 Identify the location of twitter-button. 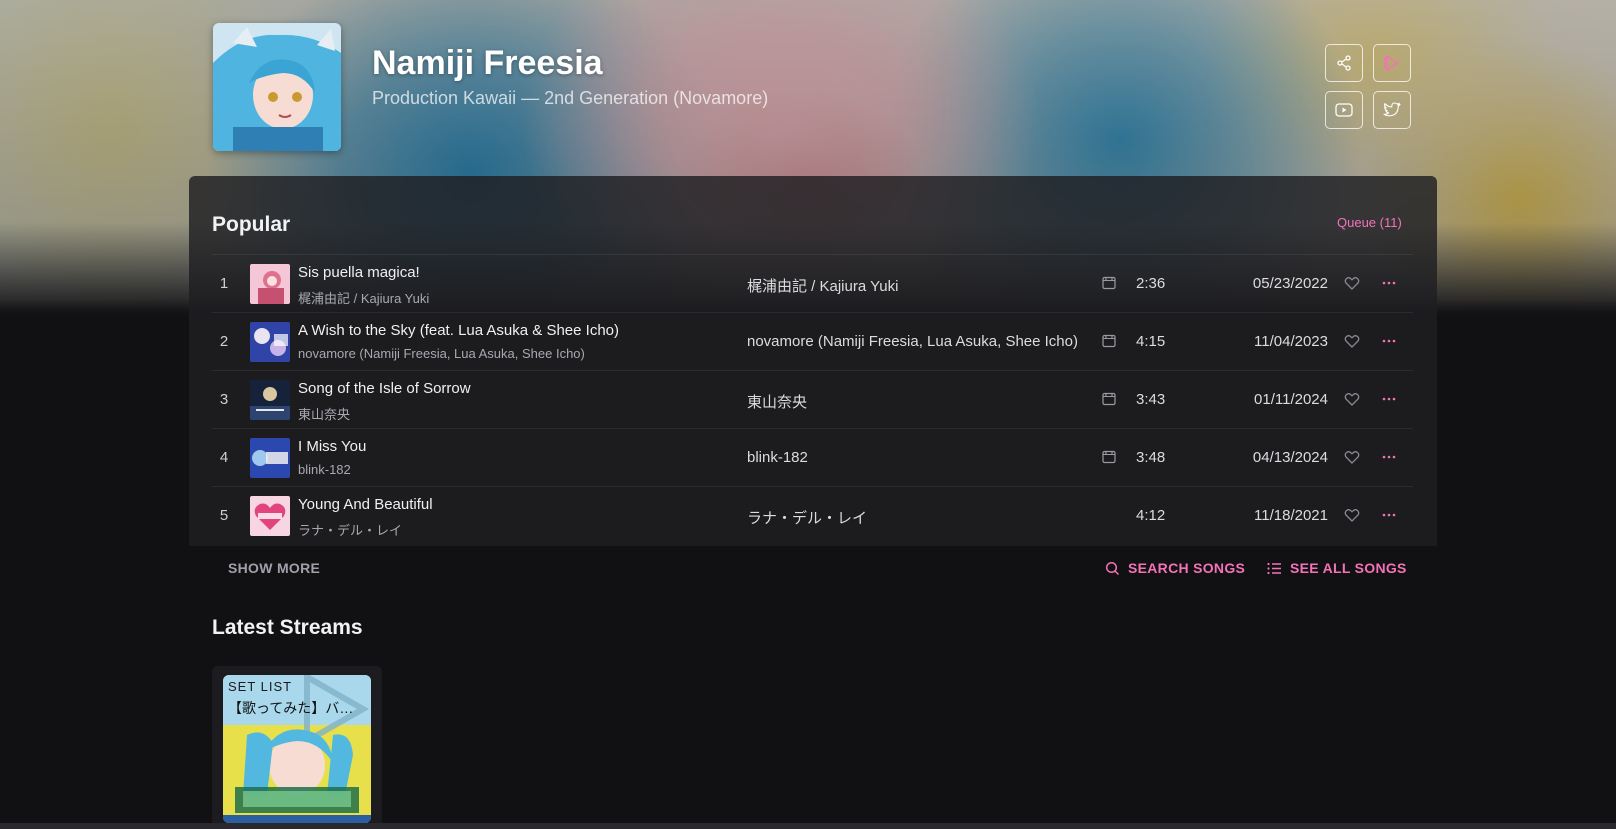
(1392, 110).